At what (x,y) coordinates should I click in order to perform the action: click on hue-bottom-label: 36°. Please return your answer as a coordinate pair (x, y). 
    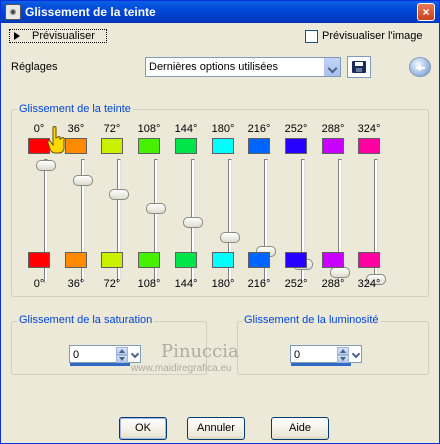
    Looking at the image, I should click on (76, 284).